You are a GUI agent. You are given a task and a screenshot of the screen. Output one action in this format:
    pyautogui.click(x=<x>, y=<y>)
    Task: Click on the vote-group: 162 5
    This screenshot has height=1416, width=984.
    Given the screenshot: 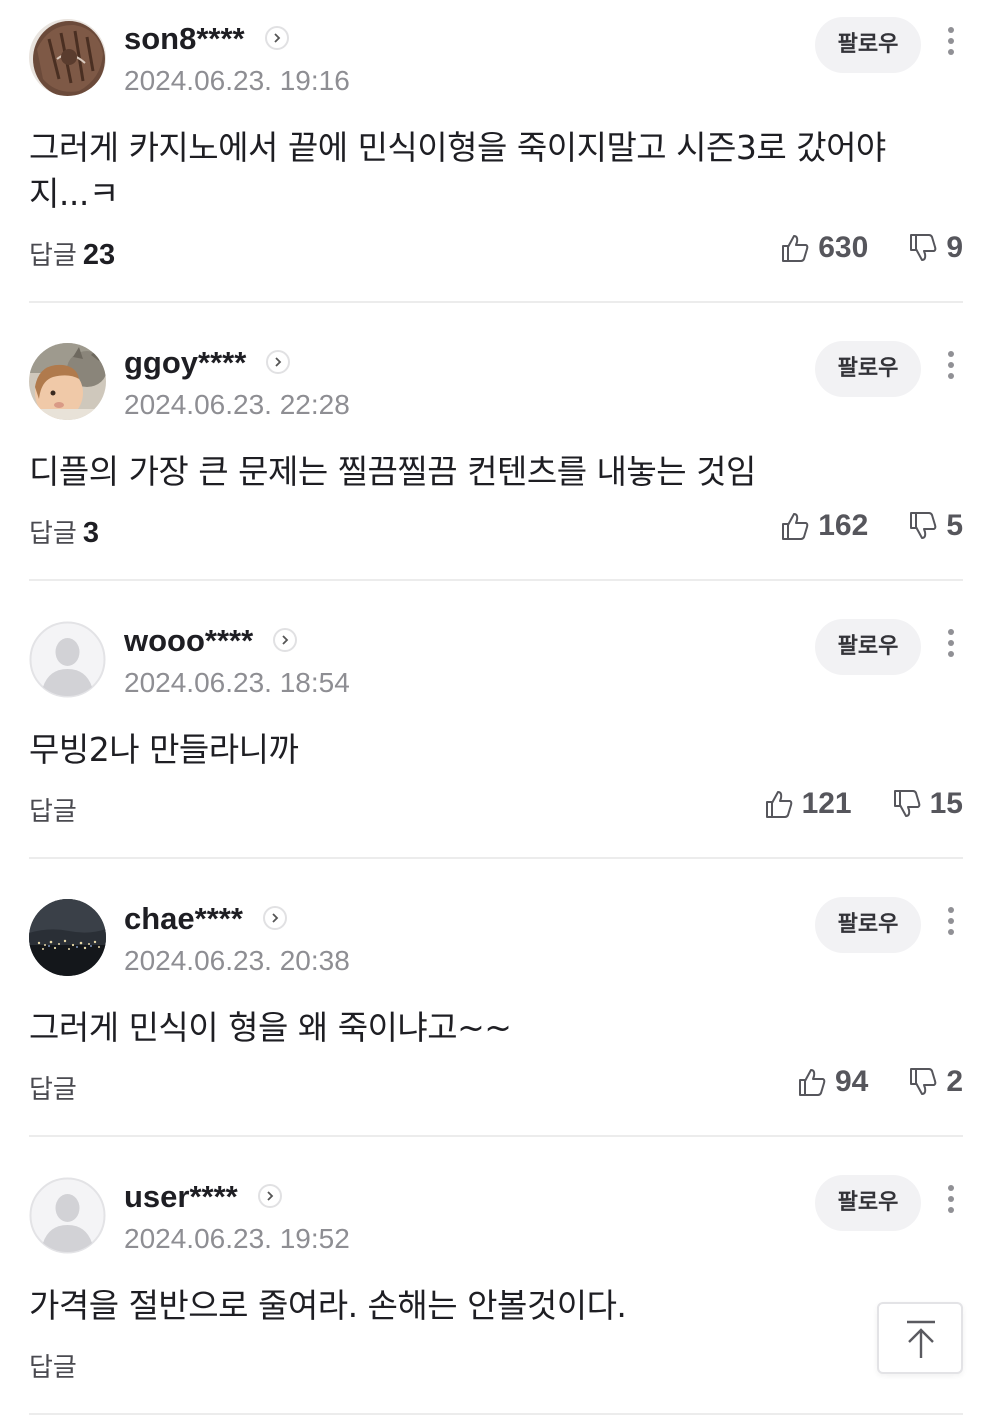 What is the action you would take?
    pyautogui.click(x=871, y=526)
    